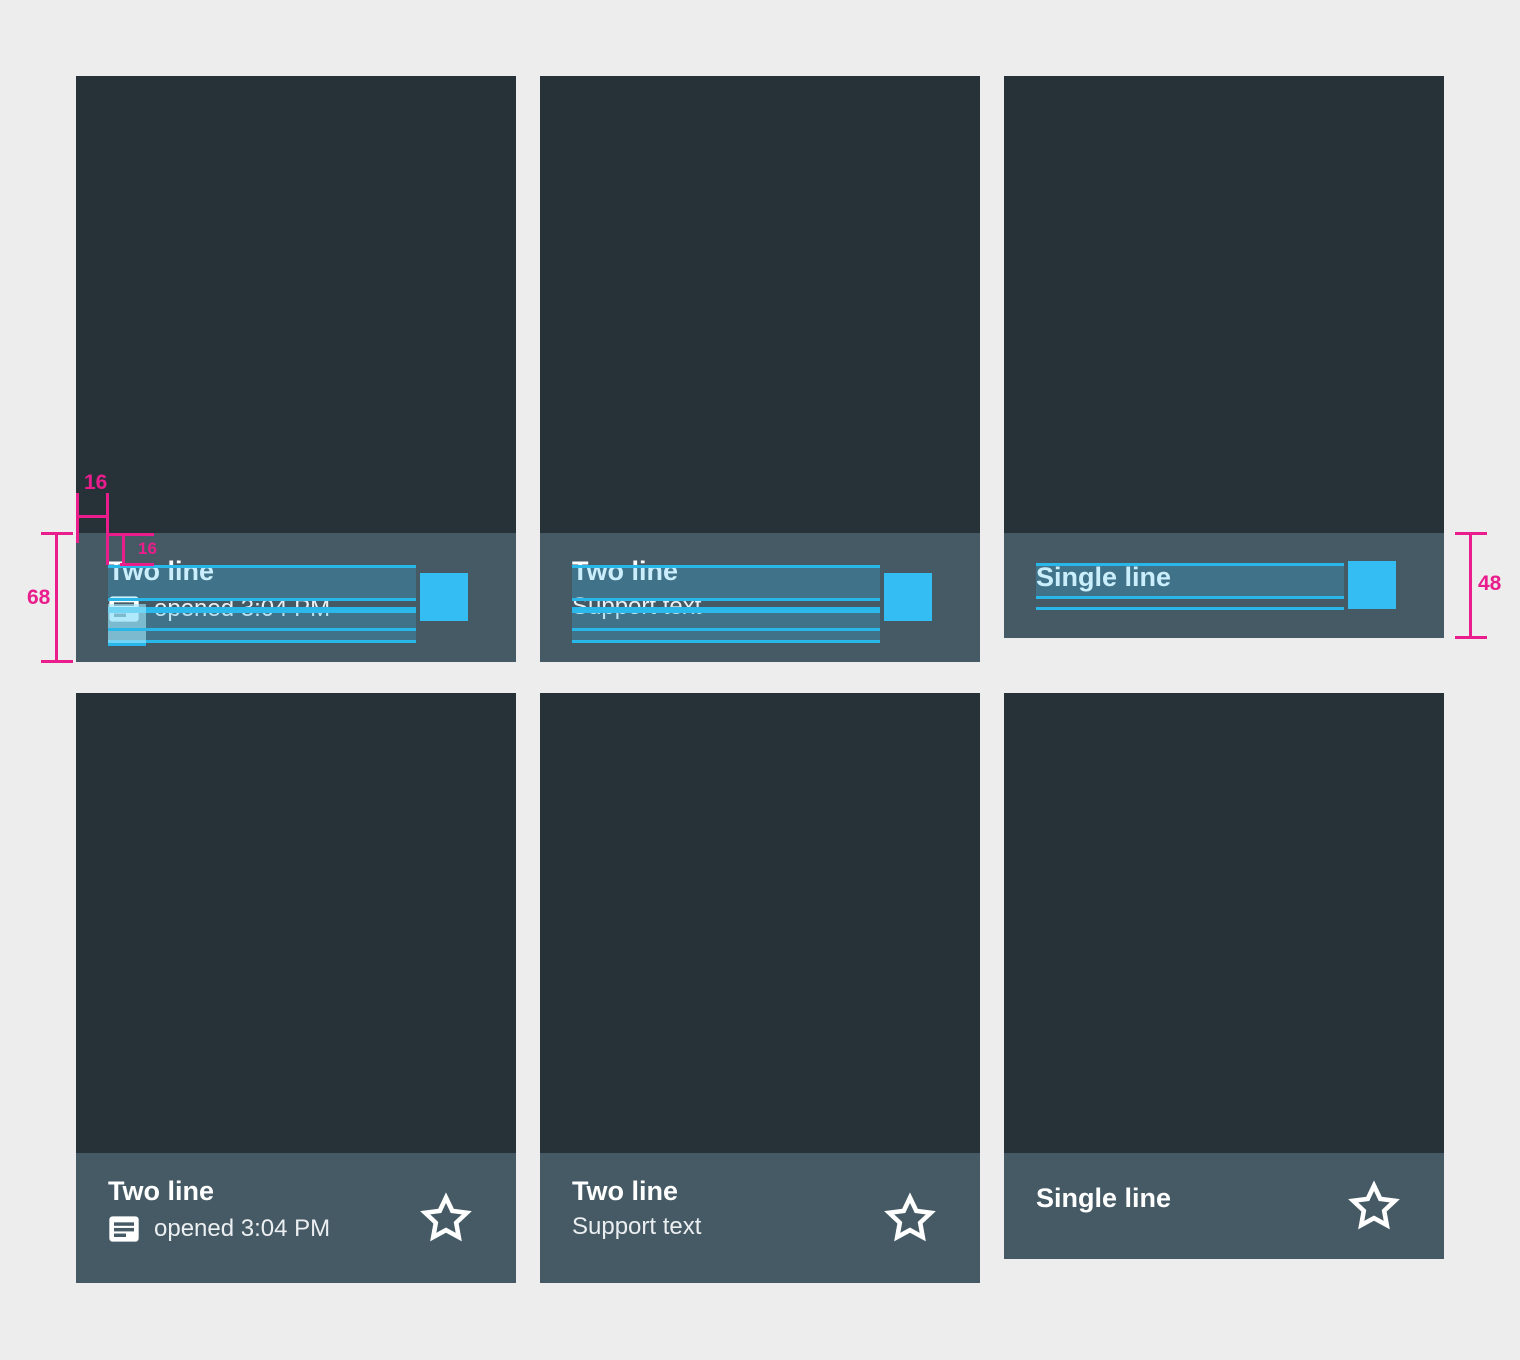 The image size is (1520, 1360). I want to click on card-bar: Single line, so click(1224, 1206).